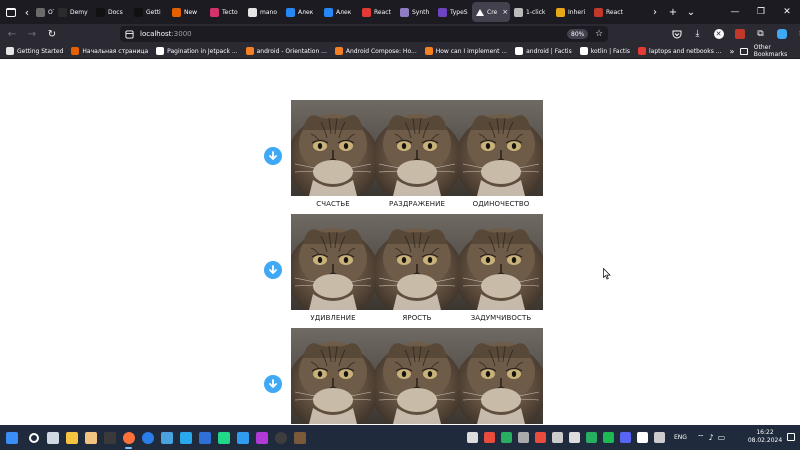 The height and width of the screenshot is (450, 800). What do you see at coordinates (791, 437) in the screenshot?
I see `notifications-icon` at bounding box center [791, 437].